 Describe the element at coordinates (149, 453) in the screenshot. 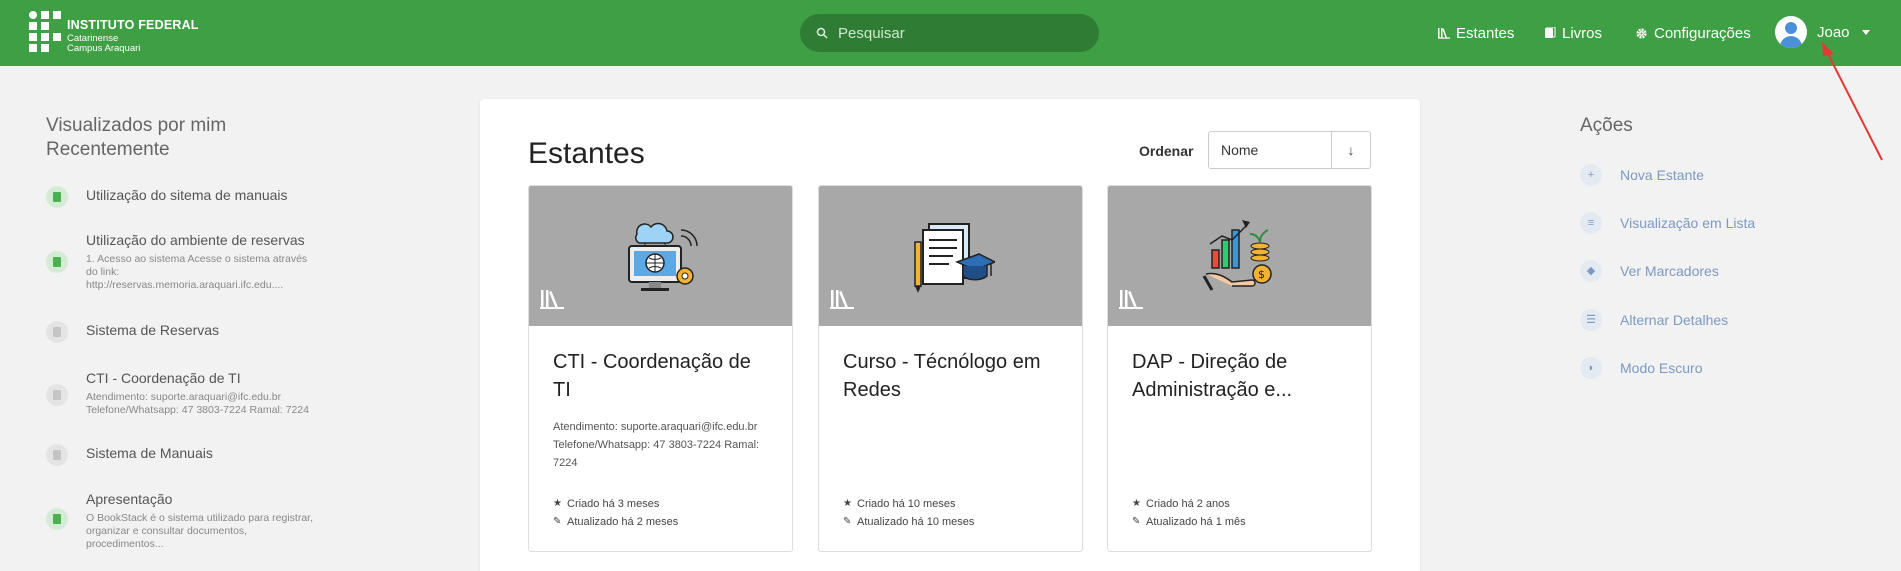

I see `recent-item-title: Sistema de Manuais` at that location.